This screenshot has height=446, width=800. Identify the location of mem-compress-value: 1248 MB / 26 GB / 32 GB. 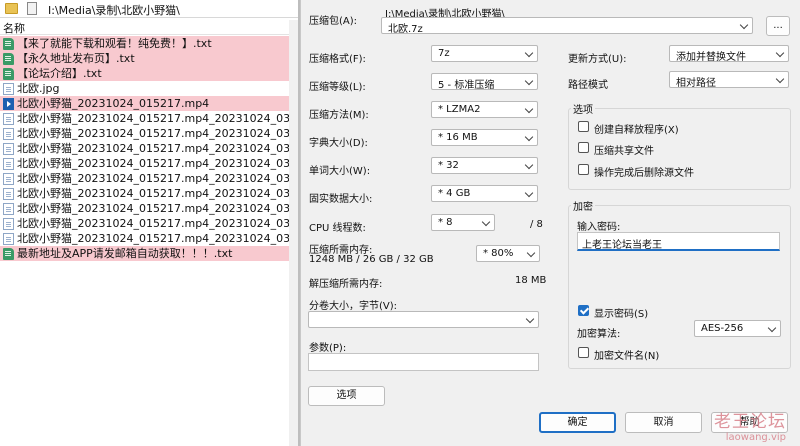
(371, 259).